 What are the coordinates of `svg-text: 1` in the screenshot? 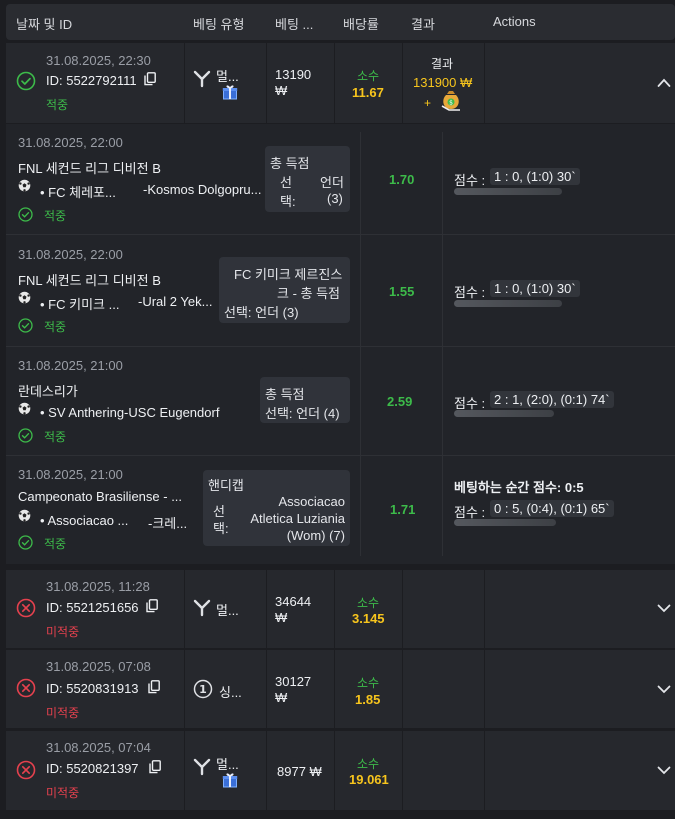 It's located at (203, 689).